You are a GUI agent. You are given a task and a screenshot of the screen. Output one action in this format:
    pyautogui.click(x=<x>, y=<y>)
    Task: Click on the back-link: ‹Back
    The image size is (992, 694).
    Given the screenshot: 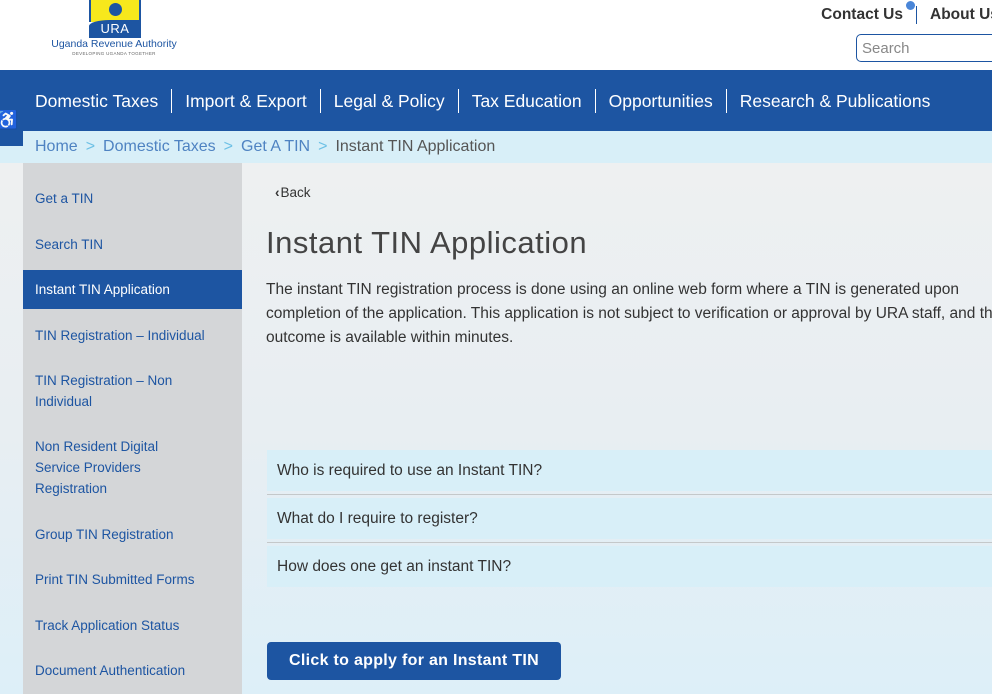 What is the action you would take?
    pyautogui.click(x=293, y=192)
    